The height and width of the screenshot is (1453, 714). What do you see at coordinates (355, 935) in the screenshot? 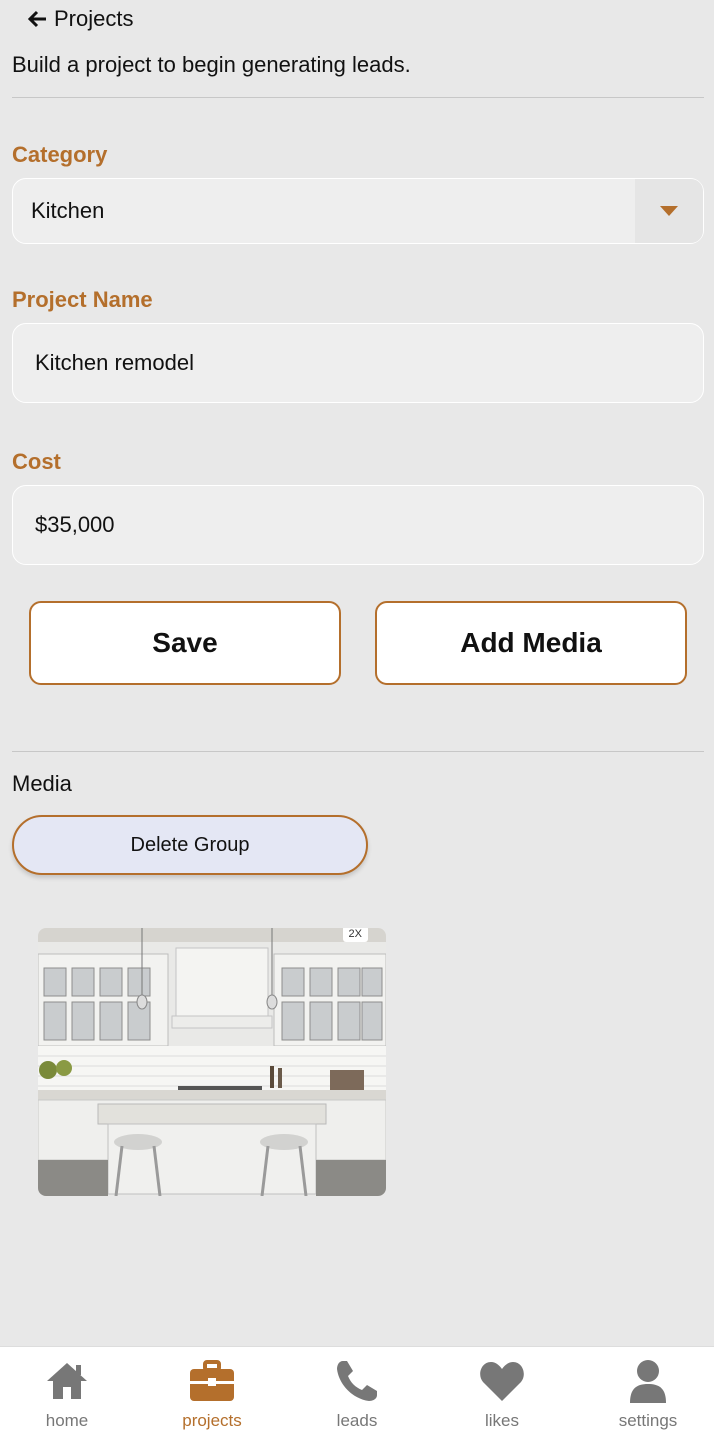
I see `zoom-badge: 2X` at bounding box center [355, 935].